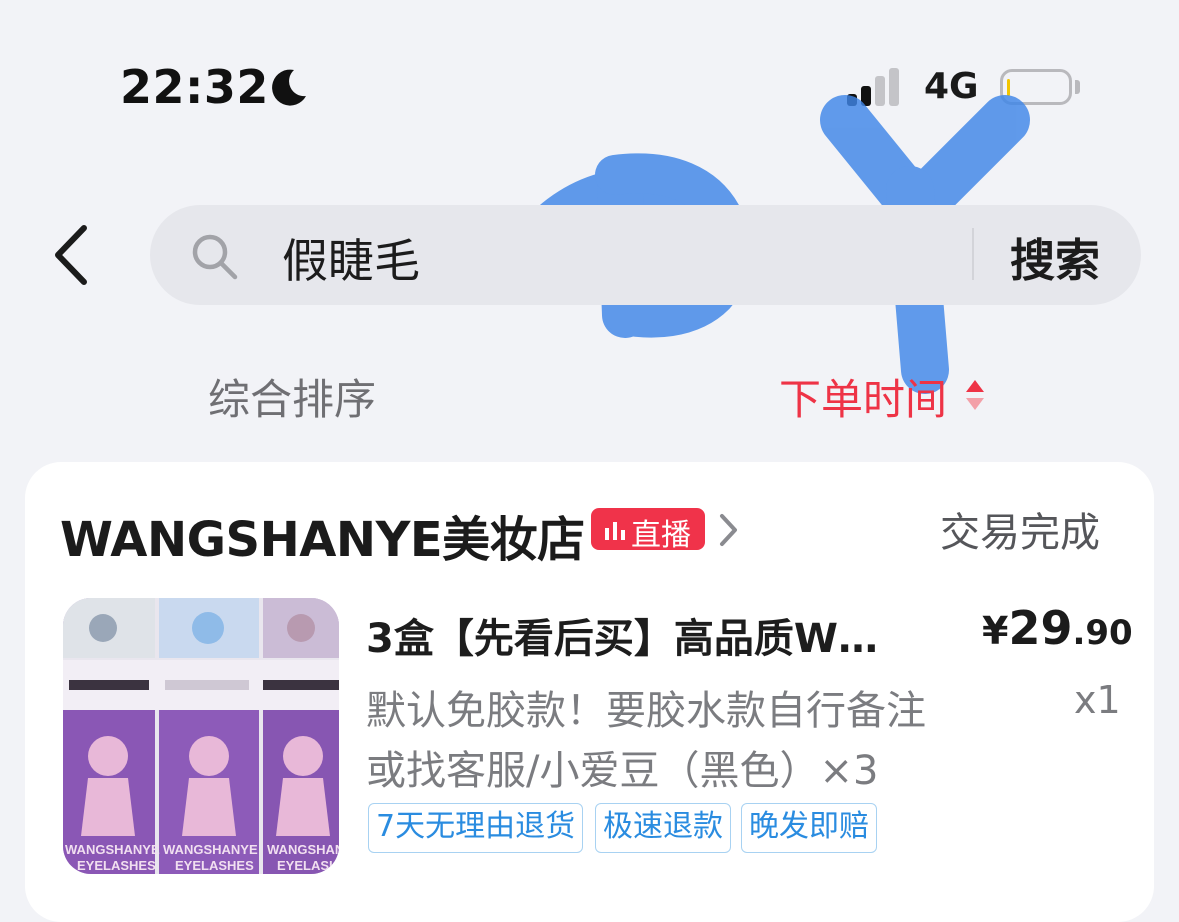 The width and height of the screenshot is (1179, 922). I want to click on order-status: 交易完成, so click(1020, 533).